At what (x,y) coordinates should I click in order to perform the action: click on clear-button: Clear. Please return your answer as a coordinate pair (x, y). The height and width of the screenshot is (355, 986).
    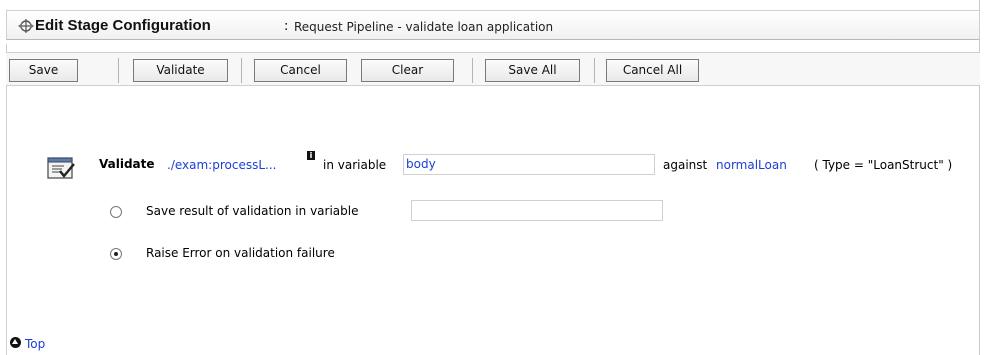
    Looking at the image, I should click on (407, 70).